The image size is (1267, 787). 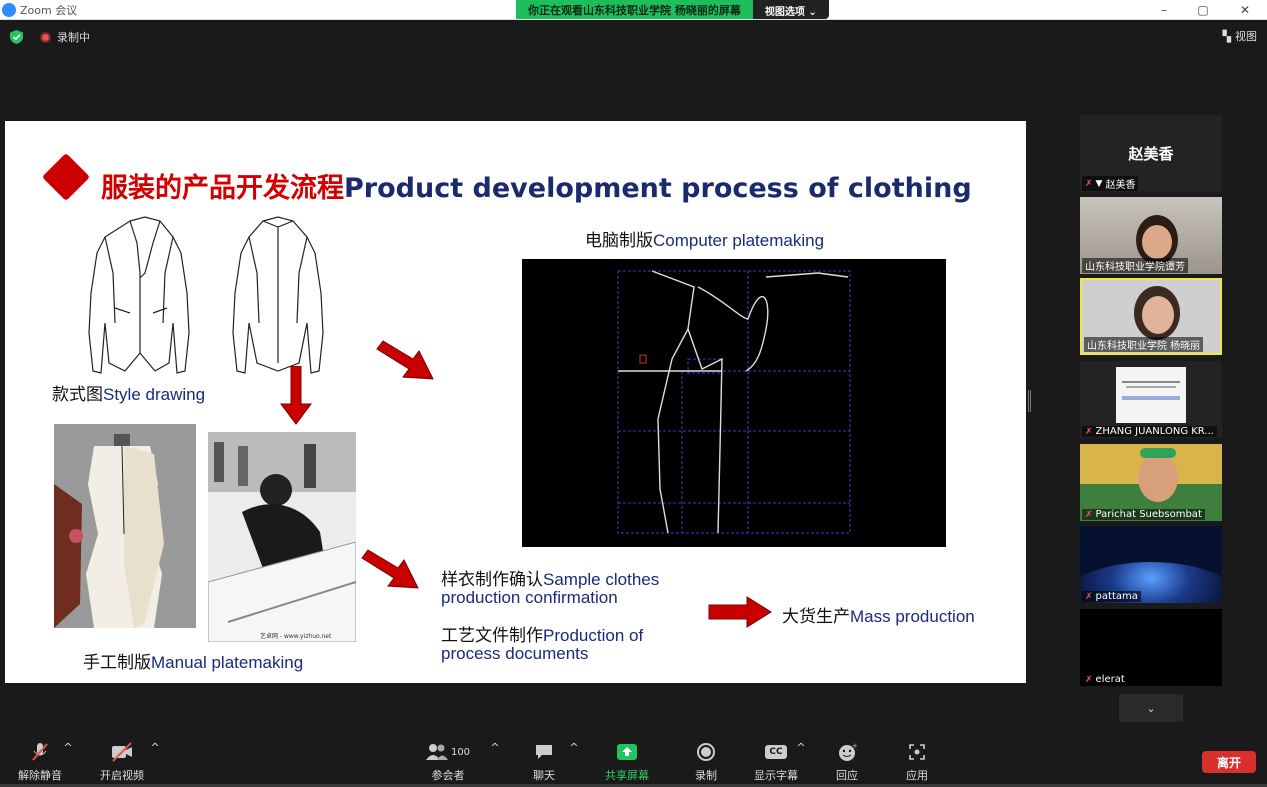 What do you see at coordinates (542, 633) in the screenshot?
I see `process-caption: 工艺文件制作Production of` at bounding box center [542, 633].